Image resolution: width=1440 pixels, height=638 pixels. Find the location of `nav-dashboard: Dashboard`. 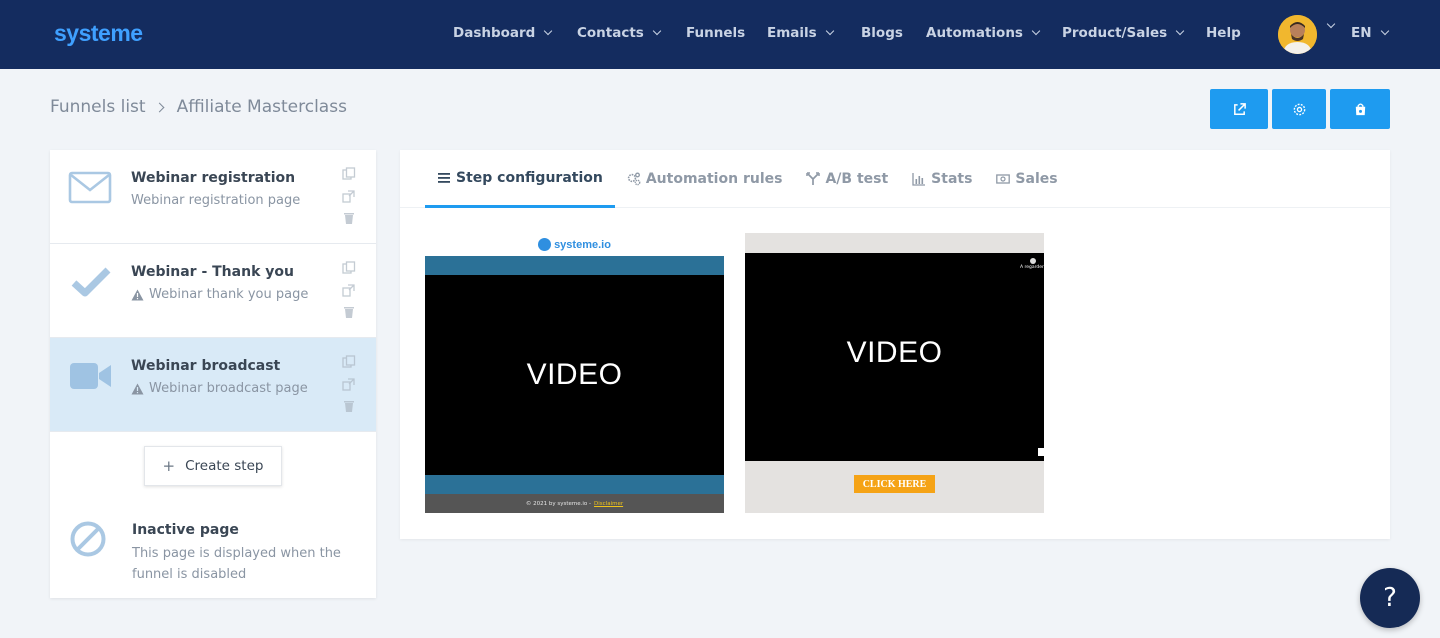

nav-dashboard: Dashboard is located at coordinates (503, 33).